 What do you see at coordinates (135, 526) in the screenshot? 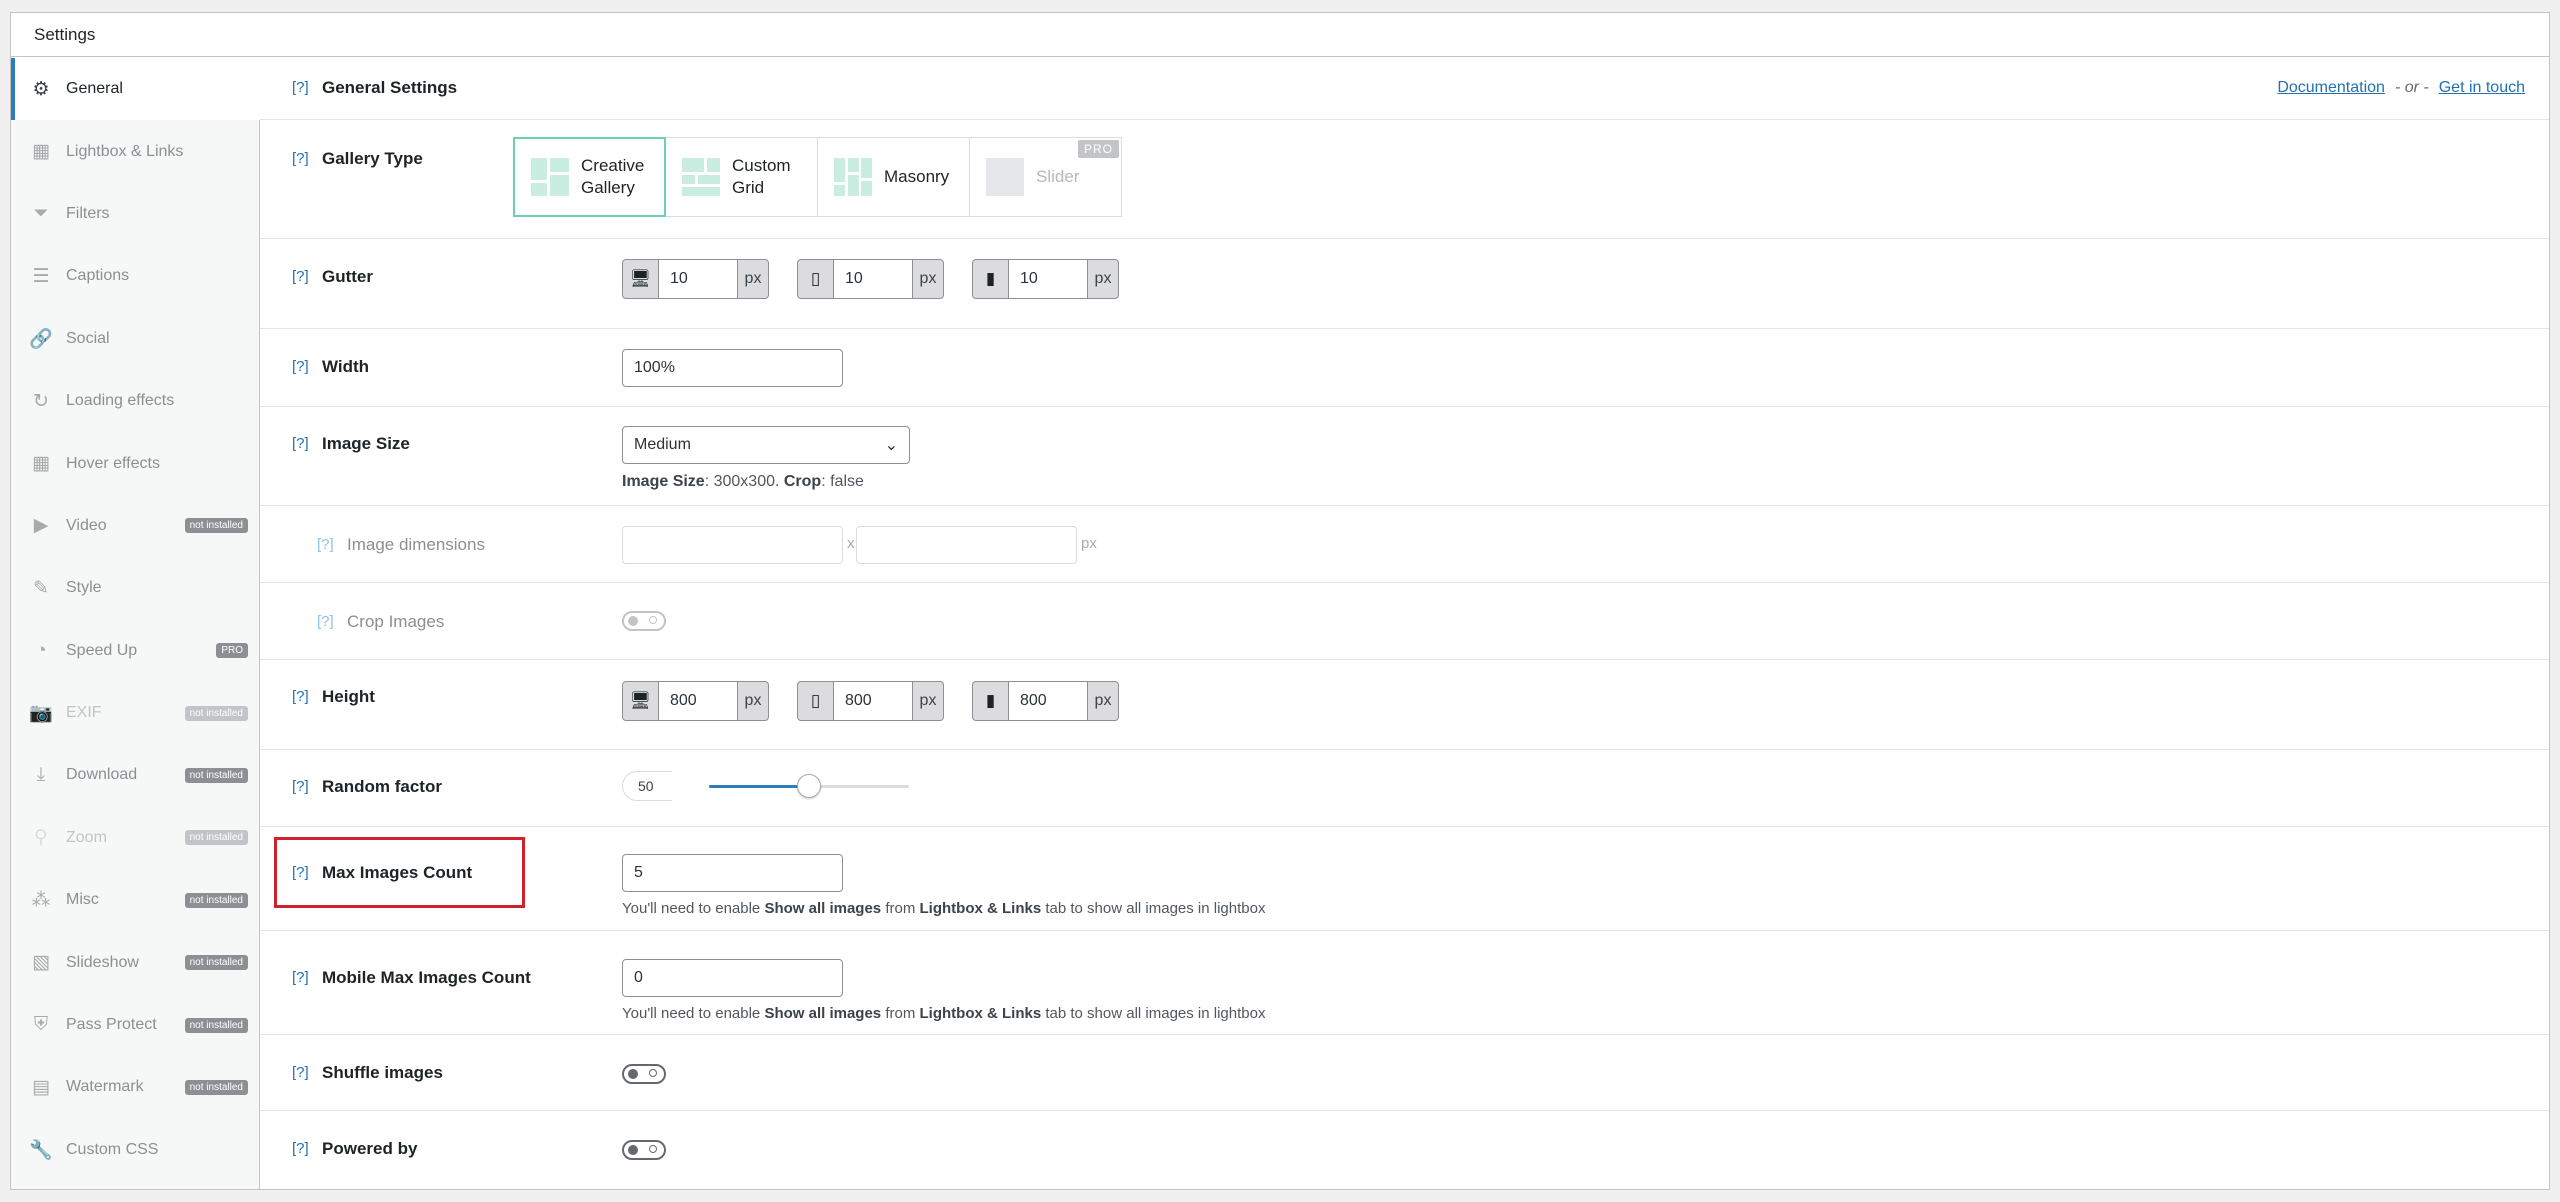
I see `sidebar-item-video: ▶ Video not installed` at bounding box center [135, 526].